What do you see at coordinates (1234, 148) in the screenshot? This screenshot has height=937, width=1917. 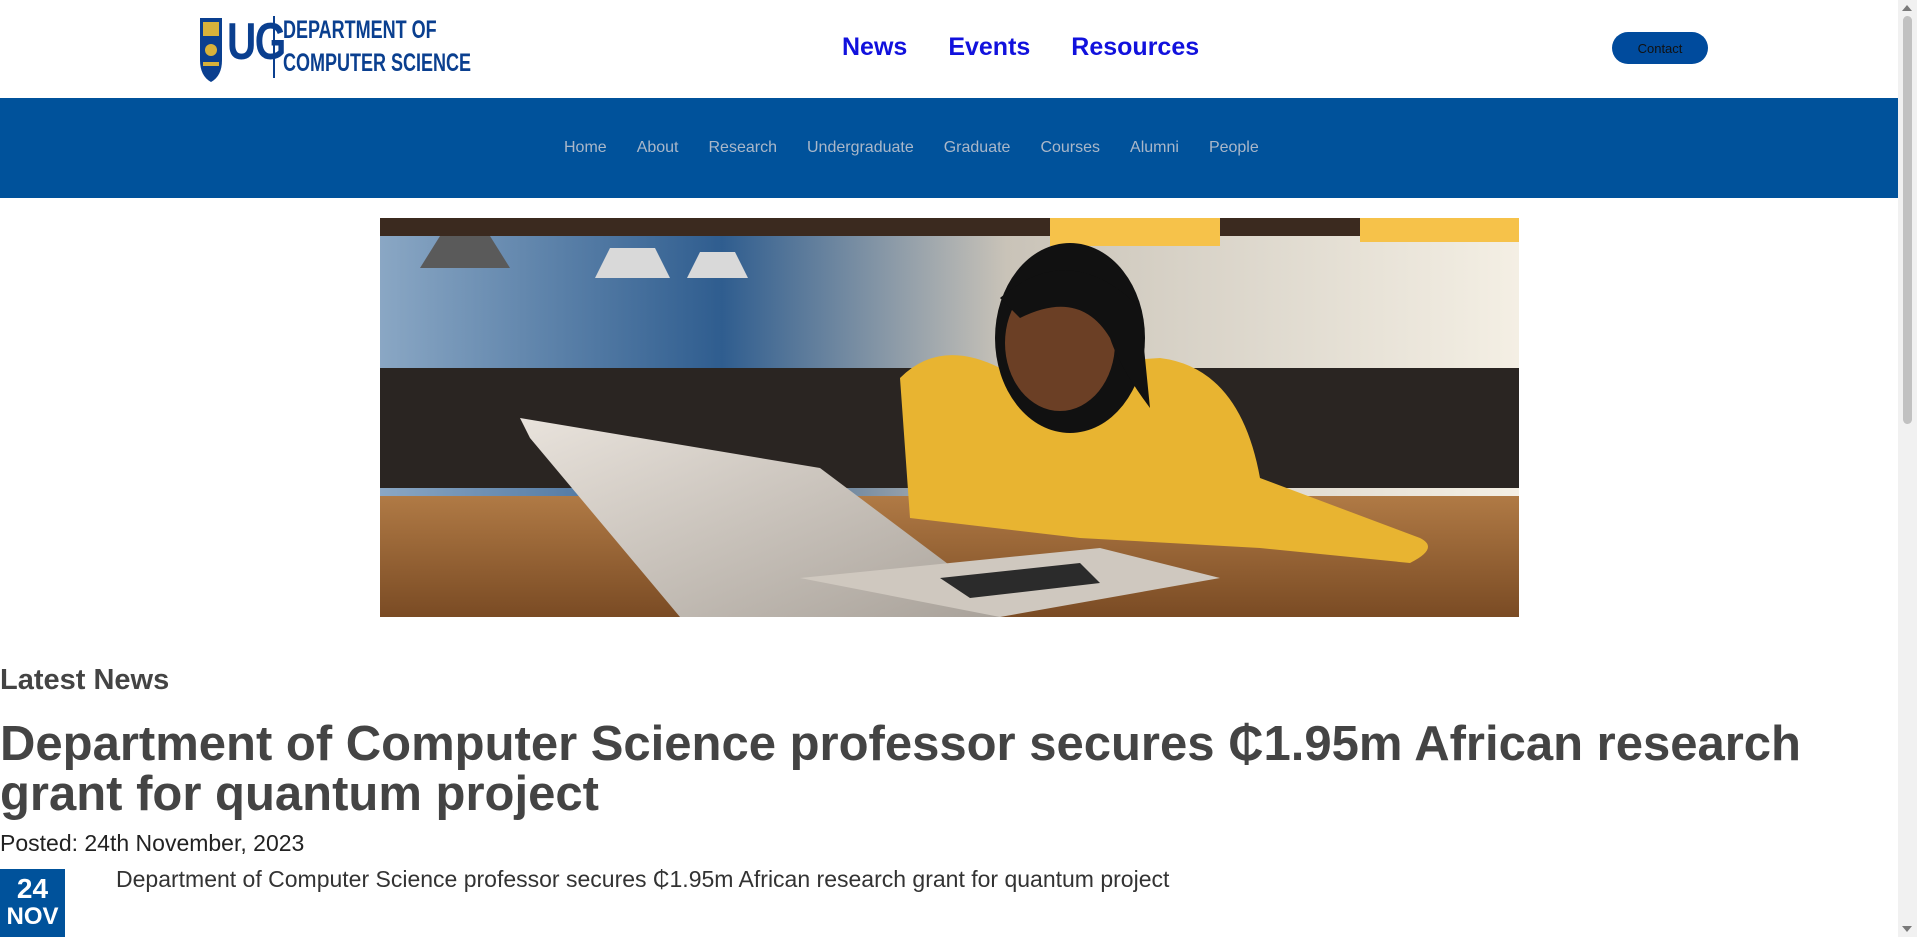 I see `main-nav-people: People` at bounding box center [1234, 148].